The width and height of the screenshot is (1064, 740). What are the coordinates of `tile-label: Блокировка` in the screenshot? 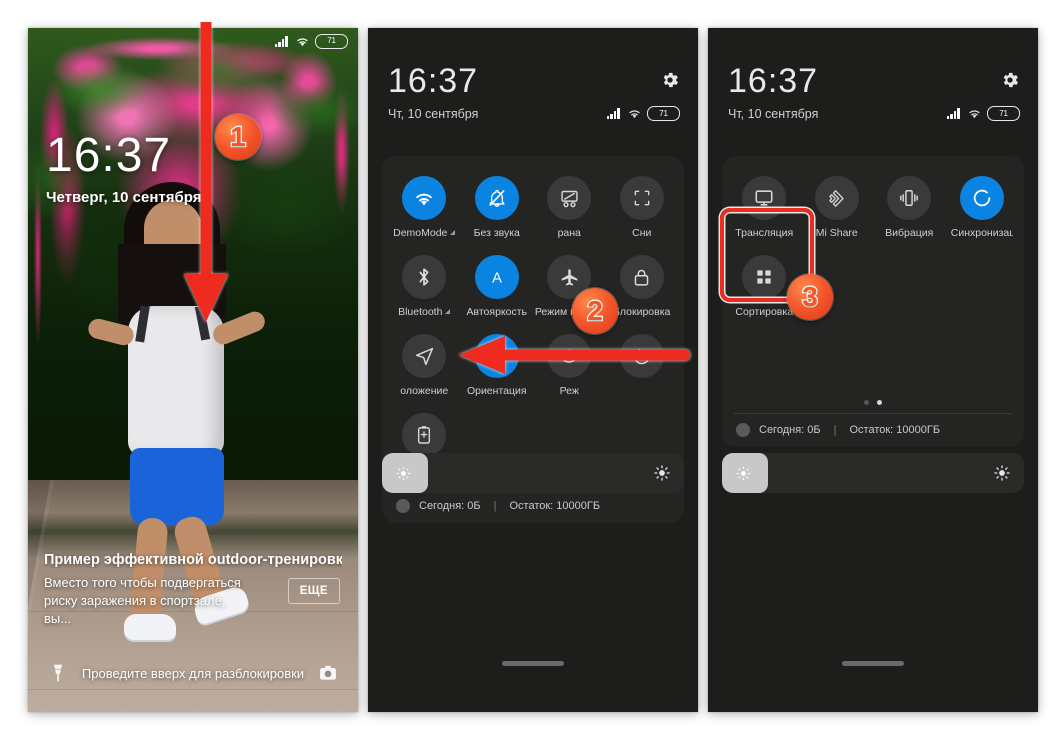 It's located at (642, 312).